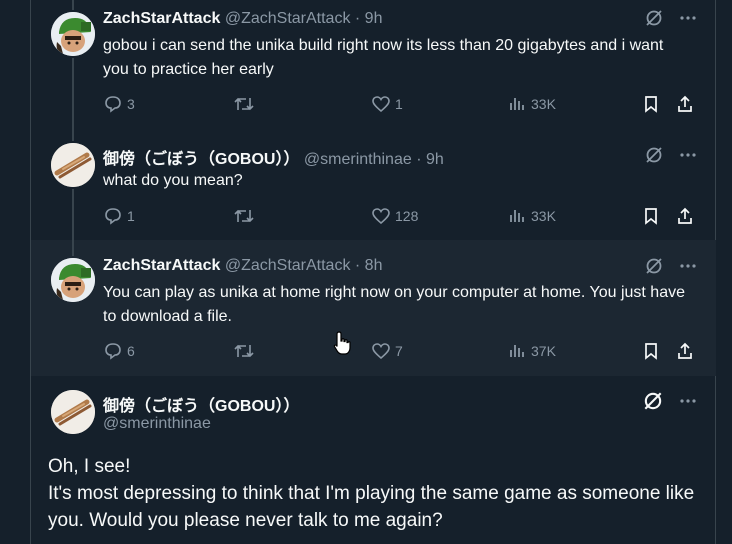 Image resolution: width=732 pixels, height=544 pixels. I want to click on tweet-actions: 1 128 33K, so click(398, 216).